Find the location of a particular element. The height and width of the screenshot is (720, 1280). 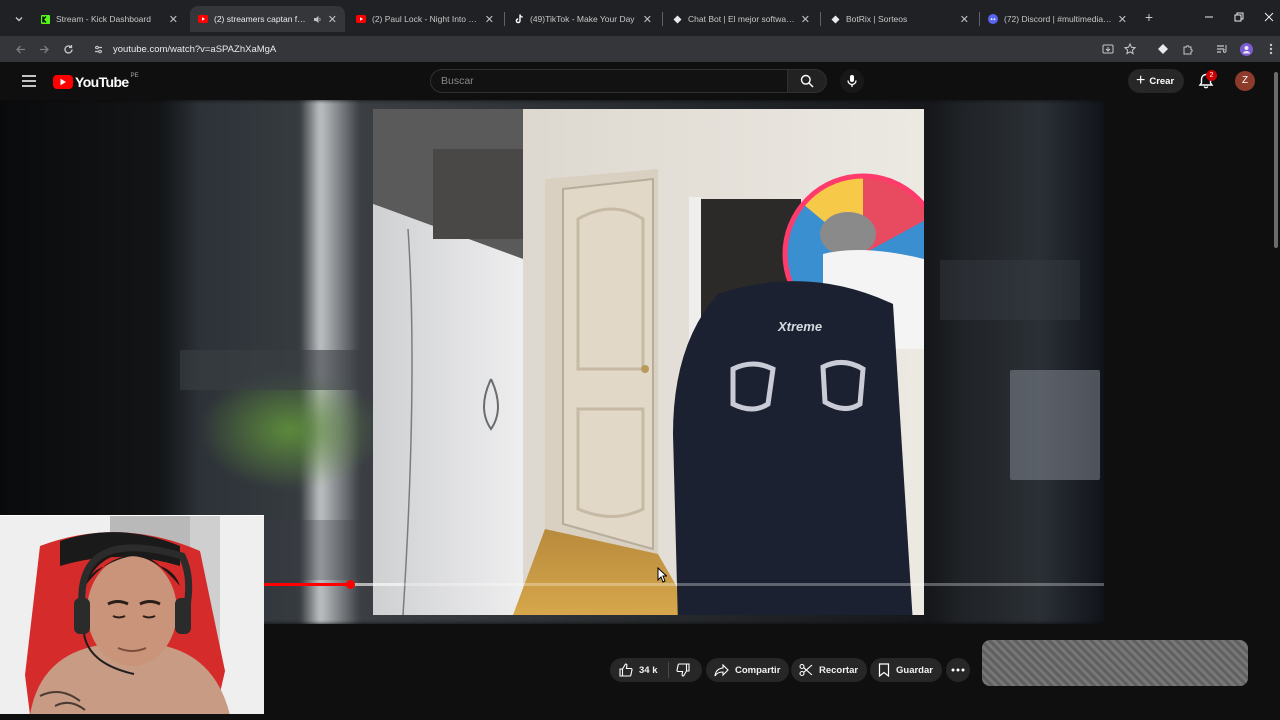

youtube-logo: YouTube PE is located at coordinates (96, 81).